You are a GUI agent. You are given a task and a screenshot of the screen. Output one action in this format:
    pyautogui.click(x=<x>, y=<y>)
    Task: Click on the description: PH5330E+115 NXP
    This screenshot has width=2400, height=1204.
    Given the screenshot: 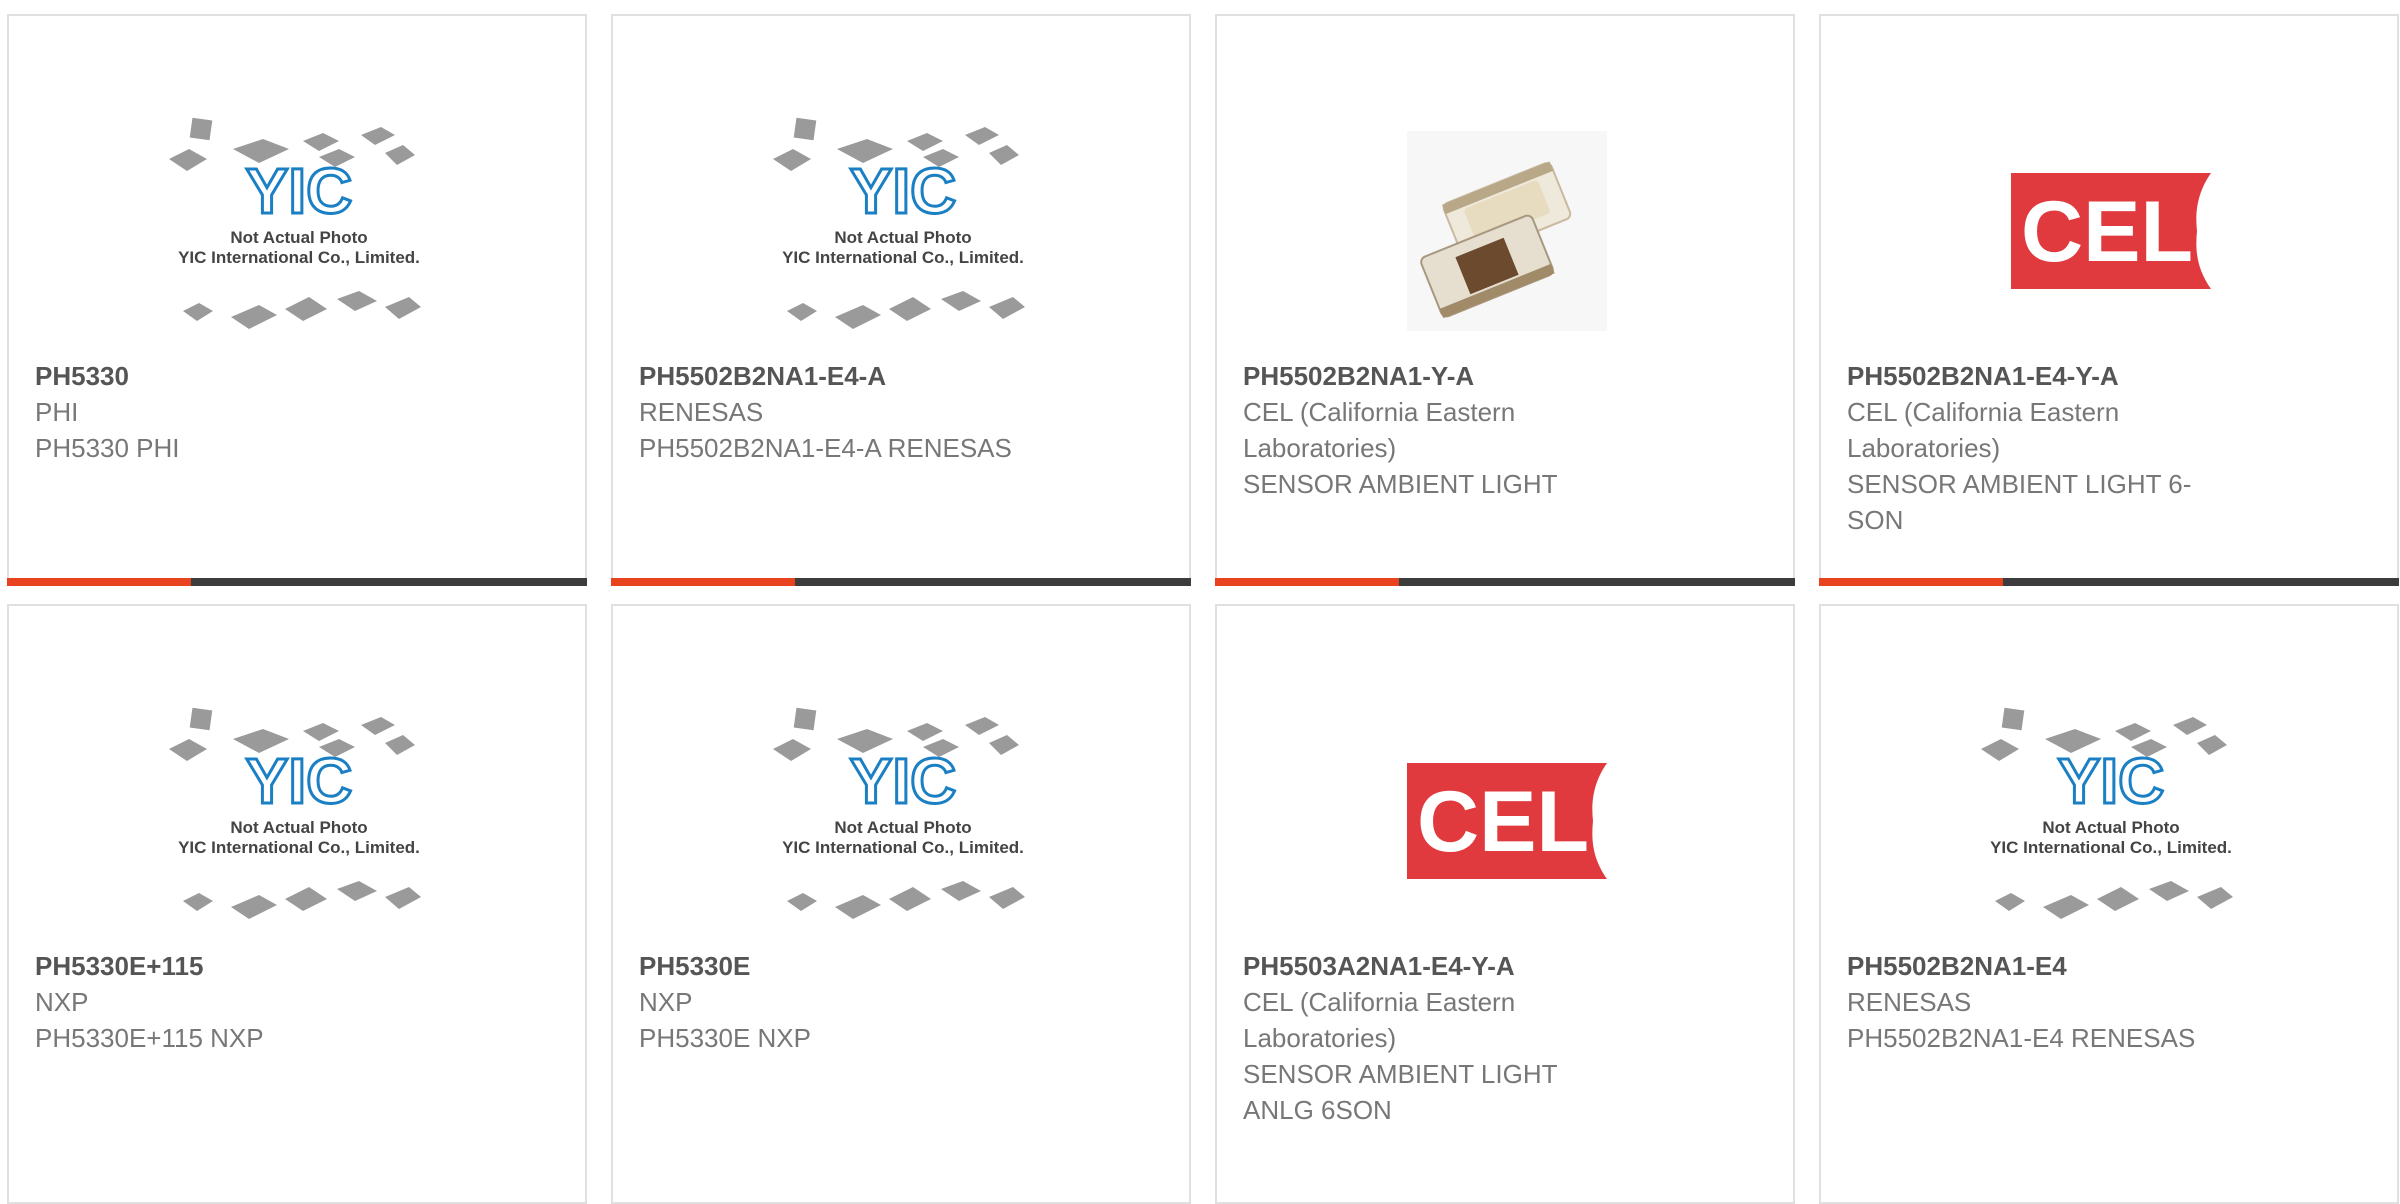 What is the action you would take?
    pyautogui.click(x=149, y=1038)
    